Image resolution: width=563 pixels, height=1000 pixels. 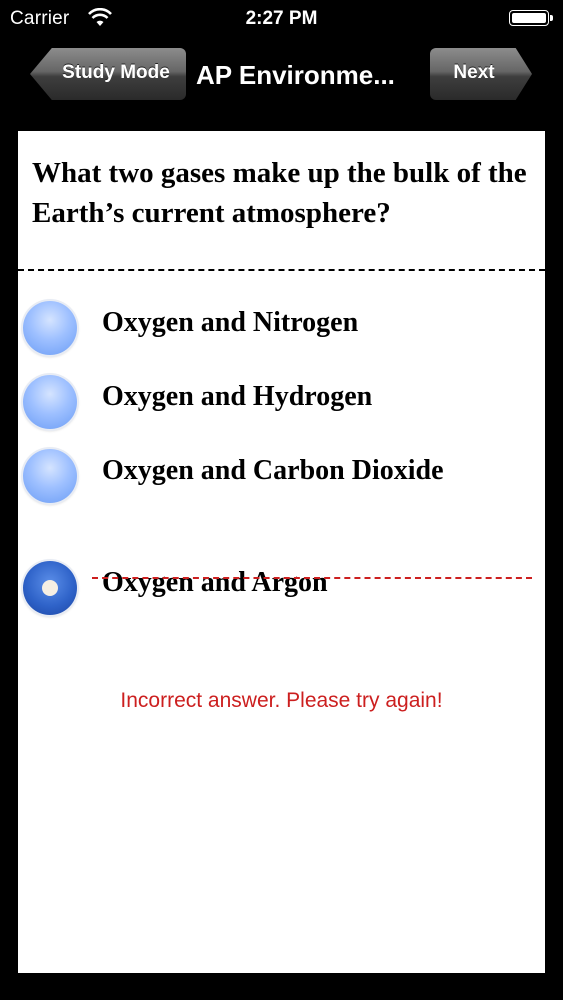 What do you see at coordinates (230, 322) in the screenshot?
I see `option-label: Oxygen and Nitrogen` at bounding box center [230, 322].